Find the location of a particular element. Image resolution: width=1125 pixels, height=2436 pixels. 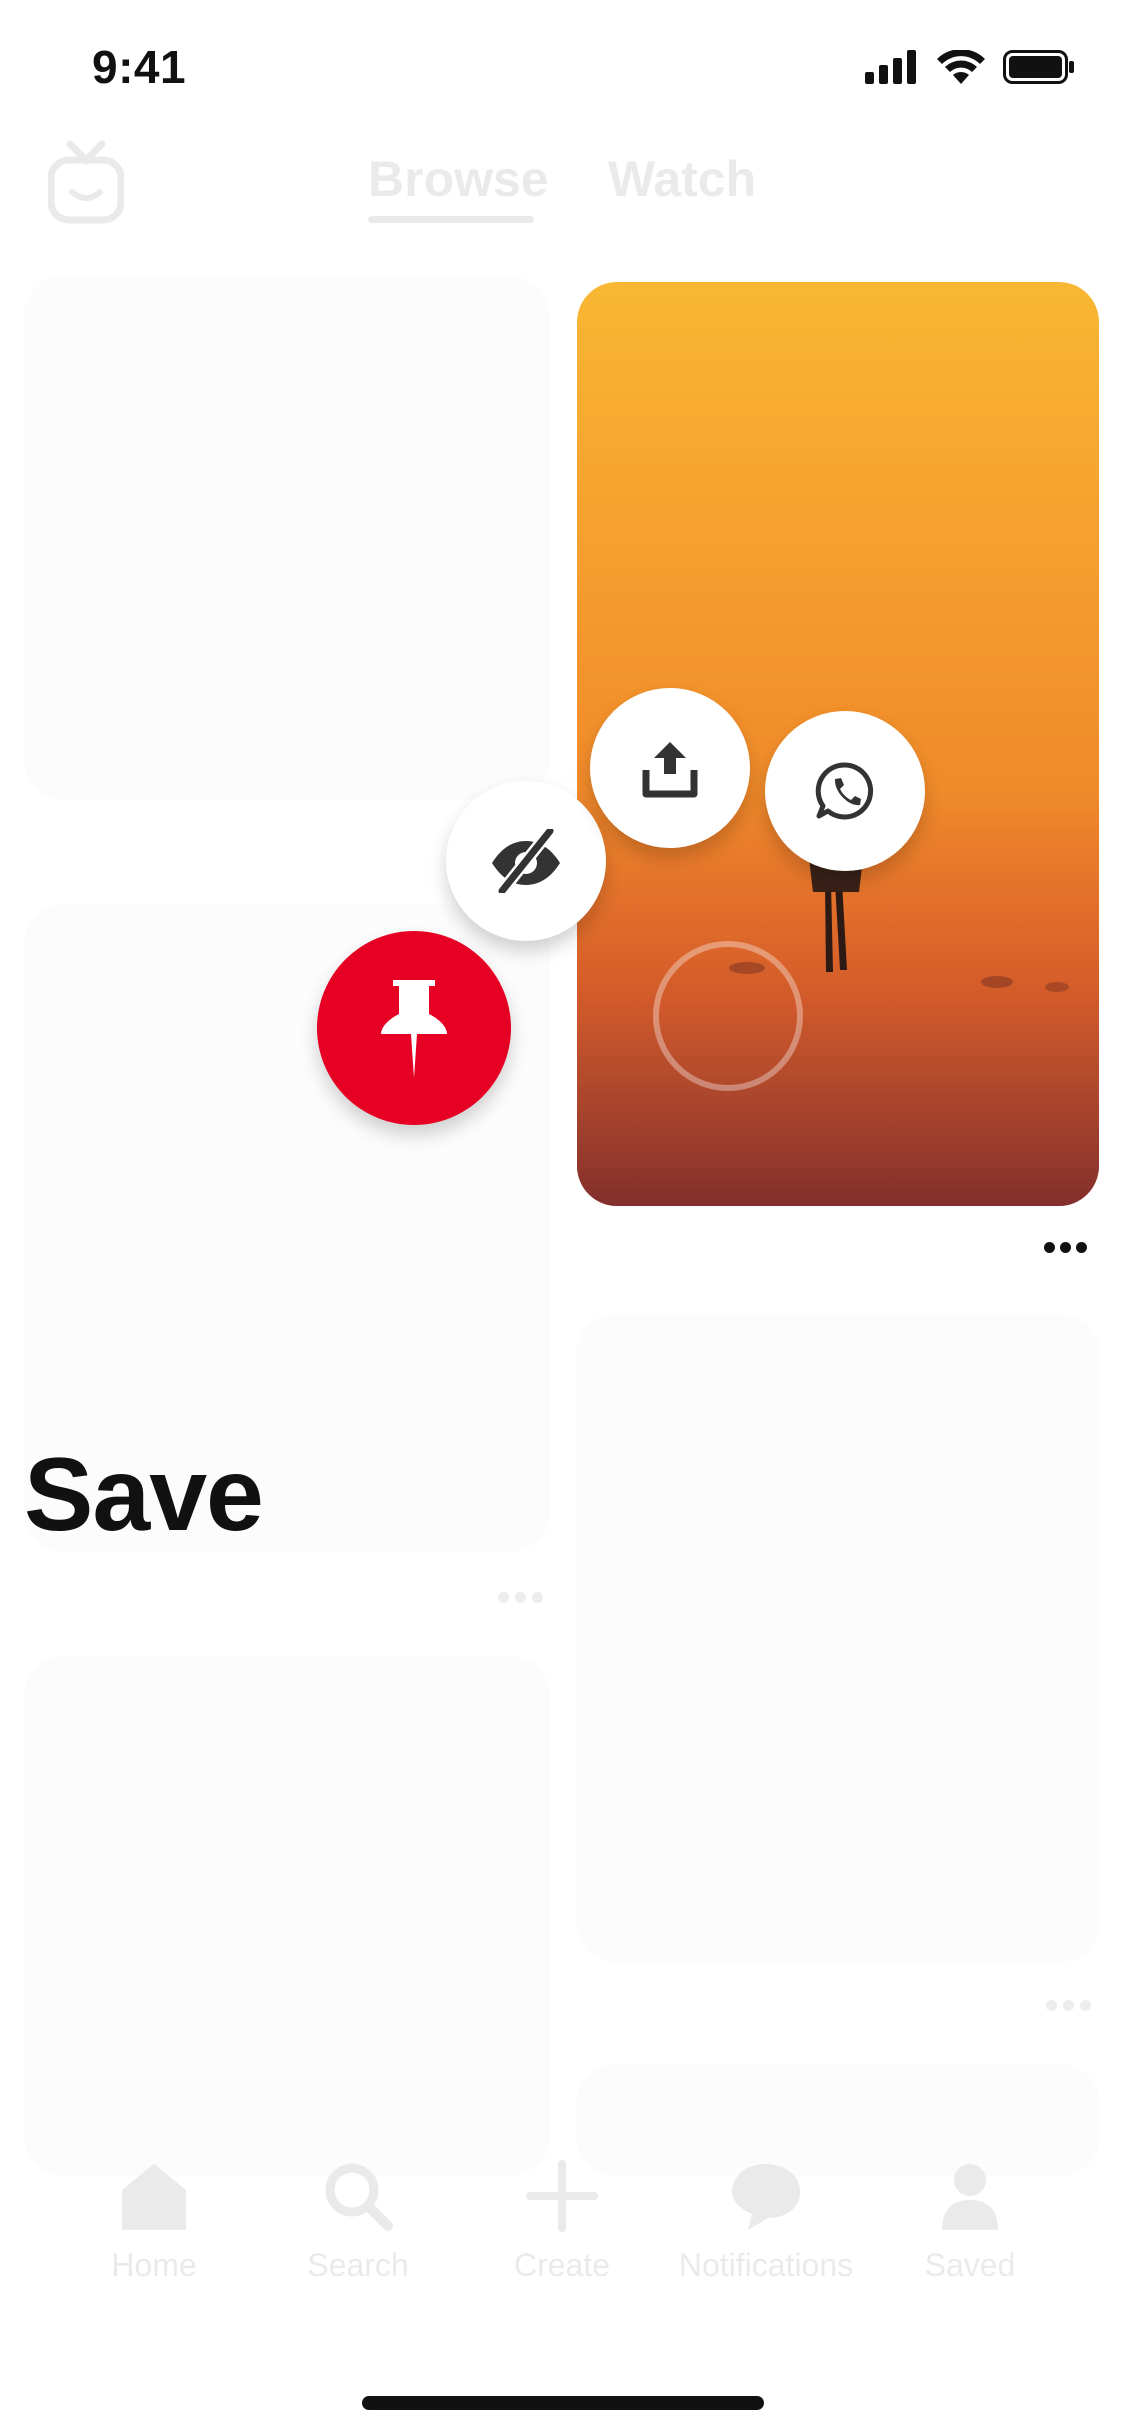

status-bar: 9:41 is located at coordinates (562, 66).